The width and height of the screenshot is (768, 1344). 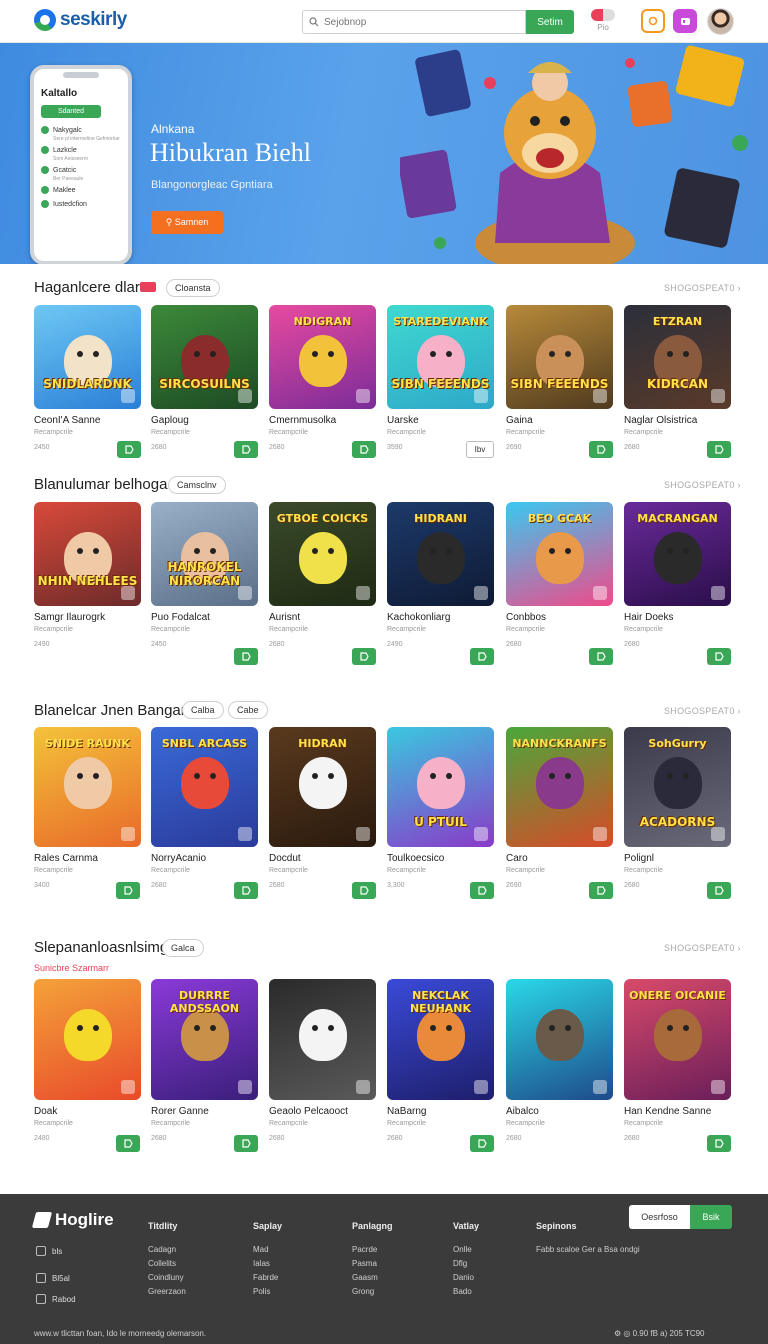 What do you see at coordinates (53, 1278) in the screenshot?
I see `footer-side-item: Bl5al` at bounding box center [53, 1278].